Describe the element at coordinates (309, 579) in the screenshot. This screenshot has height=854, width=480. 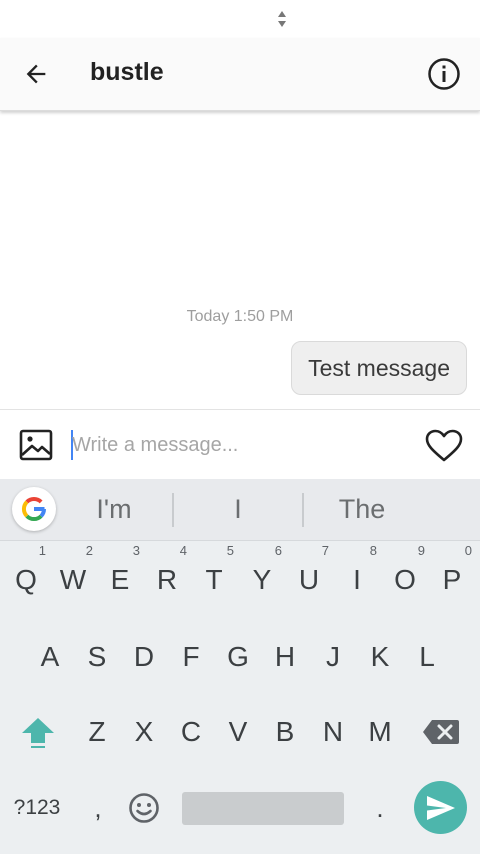
I see `key-label: U` at that location.